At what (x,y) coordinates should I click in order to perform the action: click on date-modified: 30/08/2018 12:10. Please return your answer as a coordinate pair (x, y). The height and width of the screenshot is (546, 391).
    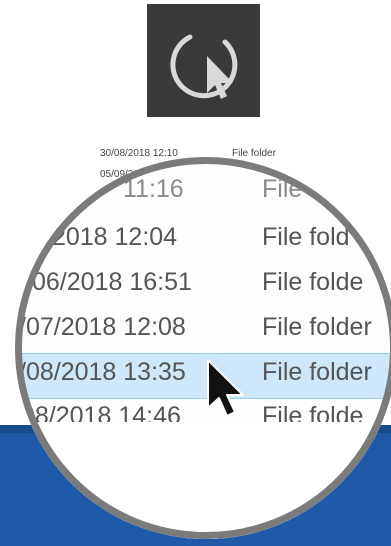
    Looking at the image, I should click on (139, 153).